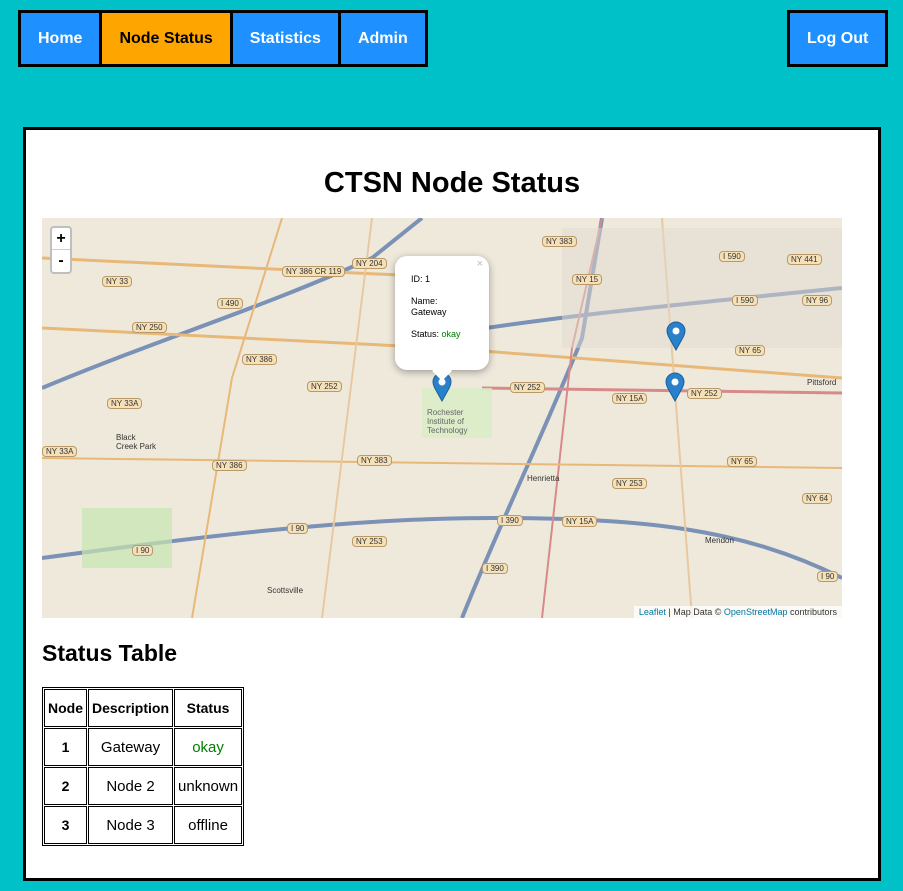 This screenshot has height=891, width=903. What do you see at coordinates (314, 271) in the screenshot?
I see `road-label: NY 386 CR 119` at bounding box center [314, 271].